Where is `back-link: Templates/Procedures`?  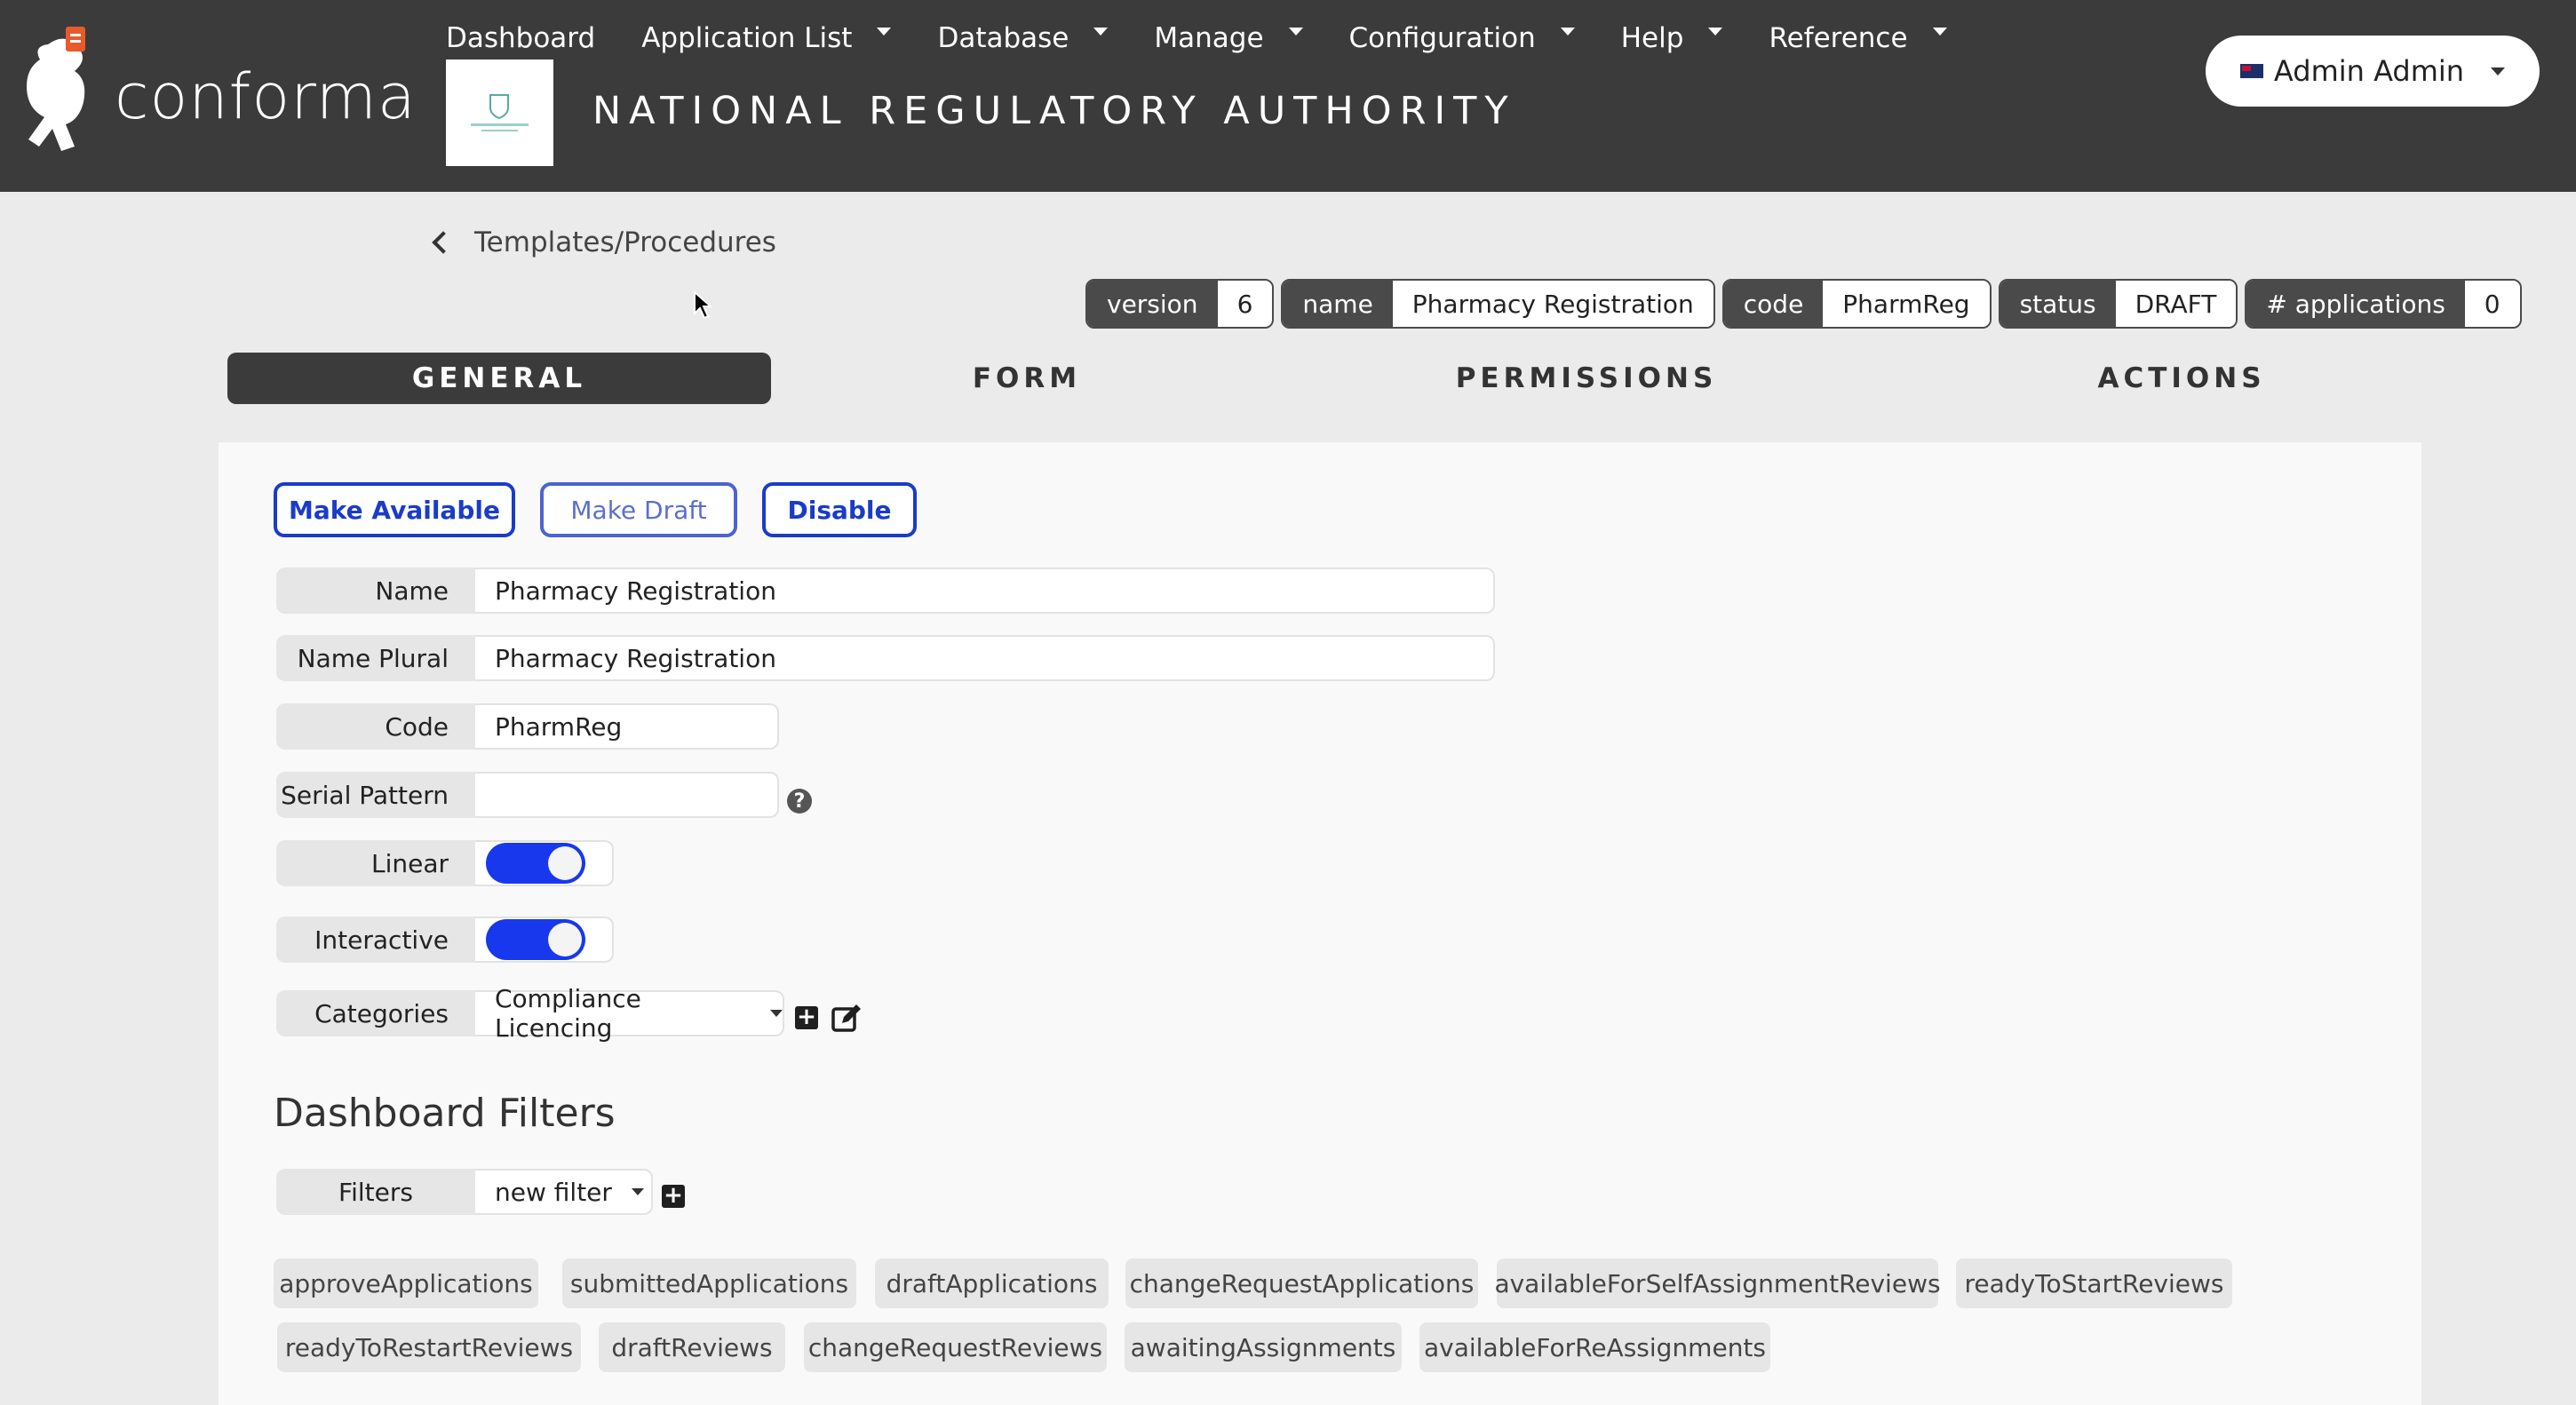 back-link: Templates/Procedures is located at coordinates (604, 242).